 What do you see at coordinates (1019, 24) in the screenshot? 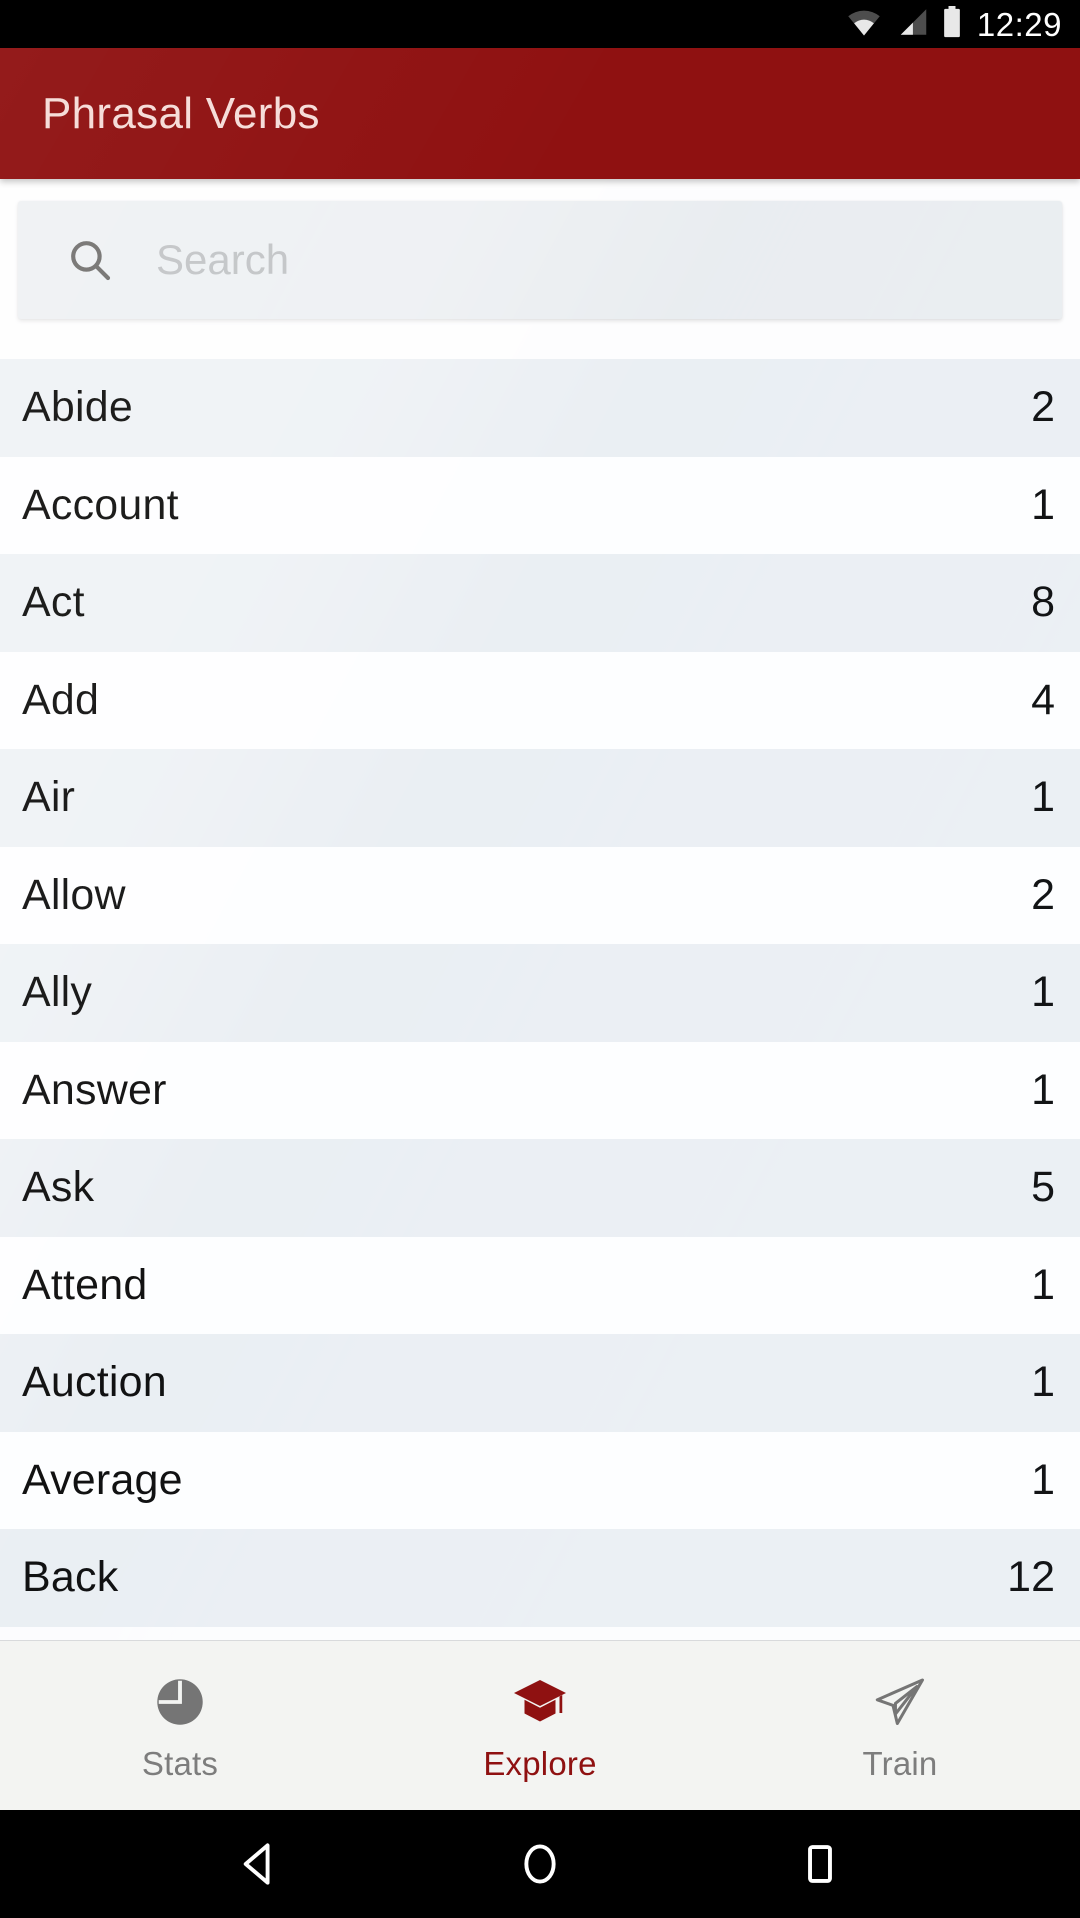
I see `status-bar-clock: 12:29` at bounding box center [1019, 24].